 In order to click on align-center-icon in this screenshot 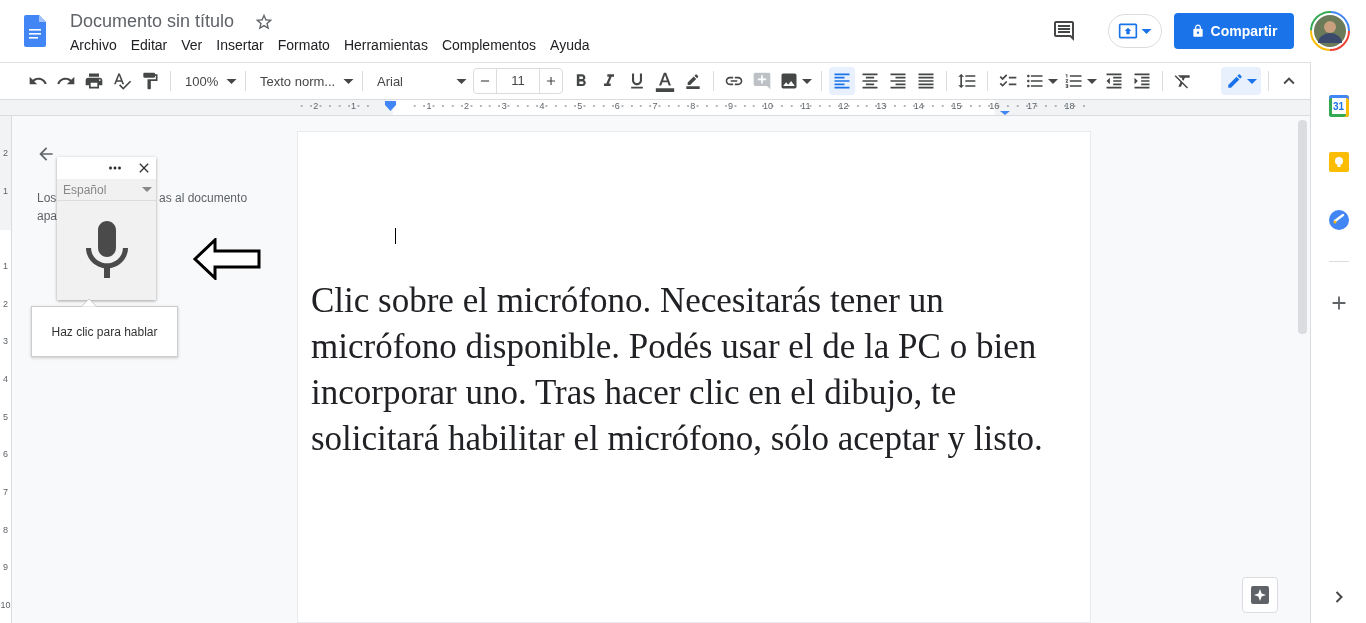, I will do `click(870, 81)`.